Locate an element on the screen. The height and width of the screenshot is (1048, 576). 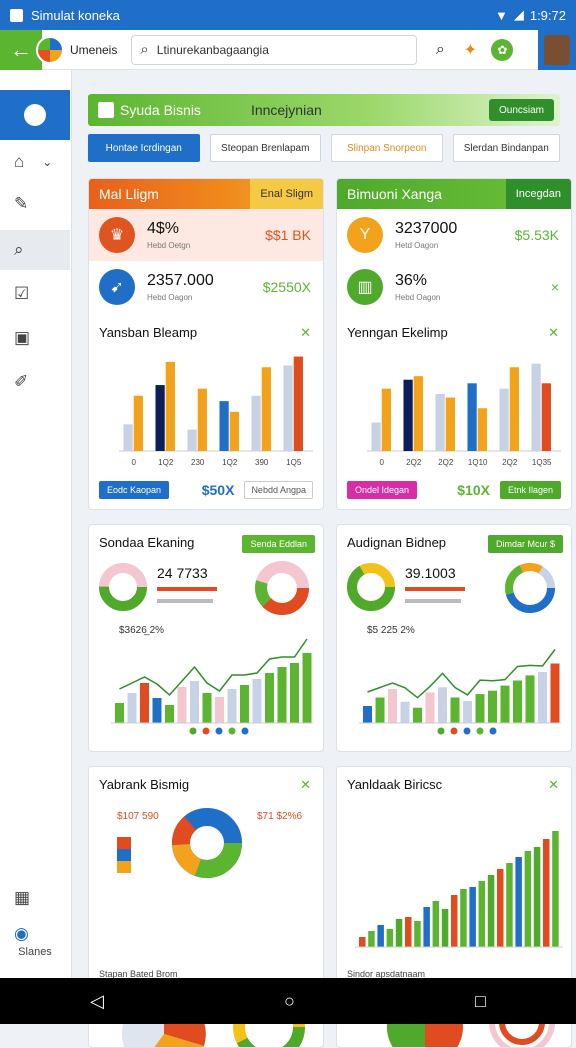
mid-value: $50X is located at coordinates (218, 490).